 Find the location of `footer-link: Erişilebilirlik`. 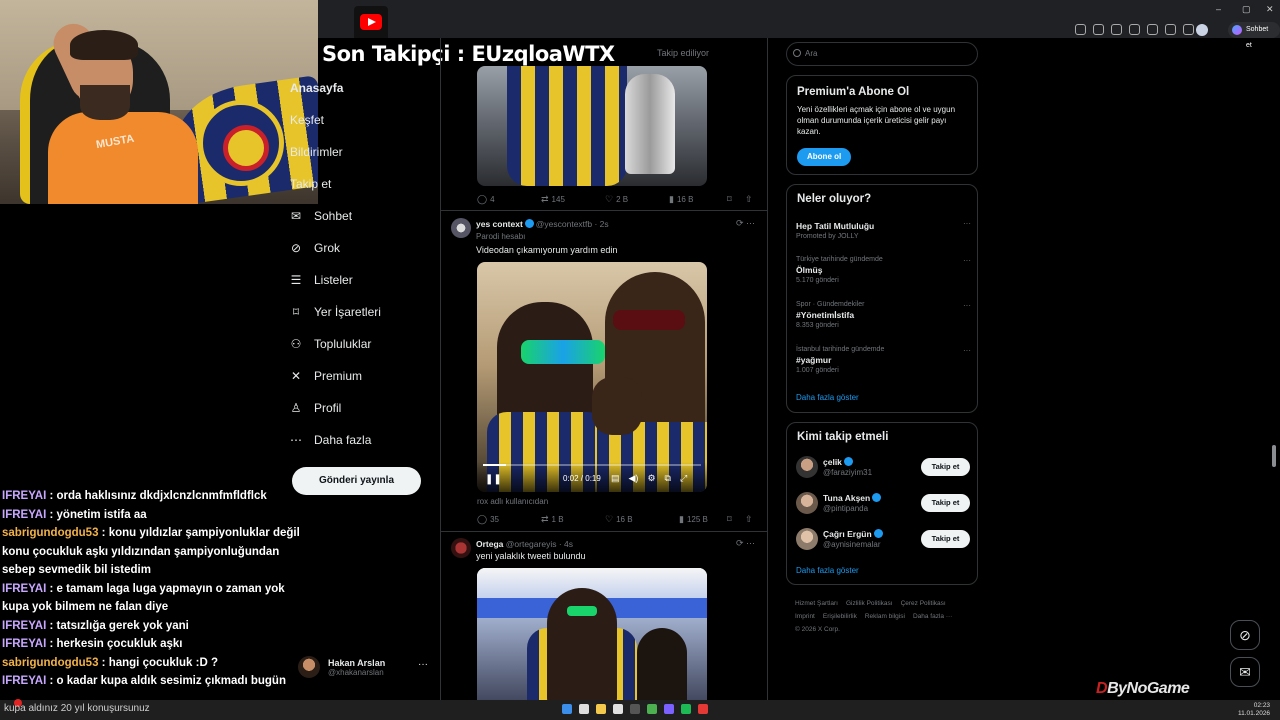

footer-link: Erişilebilirlik is located at coordinates (840, 616).